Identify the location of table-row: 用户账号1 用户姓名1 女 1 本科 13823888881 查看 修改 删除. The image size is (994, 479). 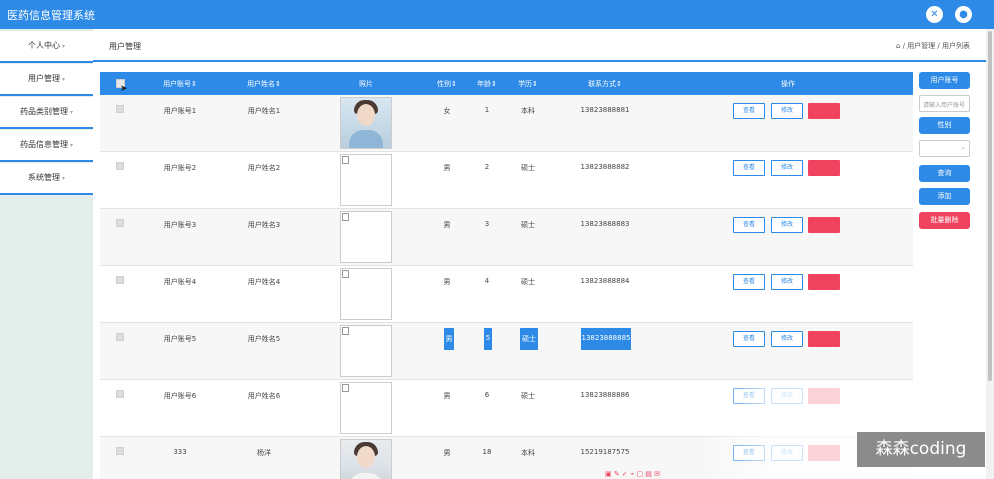
(506, 123).